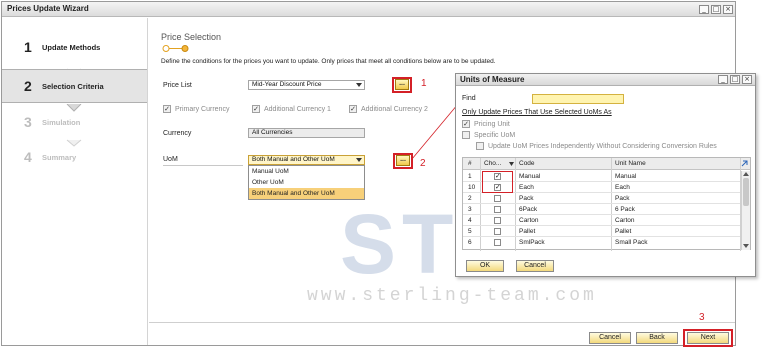  What do you see at coordinates (704, 9) in the screenshot?
I see `minimize-button: _` at bounding box center [704, 9].